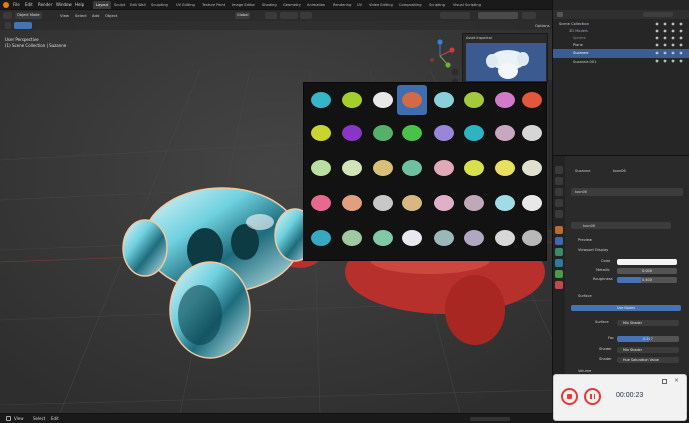  Describe the element at coordinates (630, 395) in the screenshot. I see `recording-timer: 00:00:23` at that location.